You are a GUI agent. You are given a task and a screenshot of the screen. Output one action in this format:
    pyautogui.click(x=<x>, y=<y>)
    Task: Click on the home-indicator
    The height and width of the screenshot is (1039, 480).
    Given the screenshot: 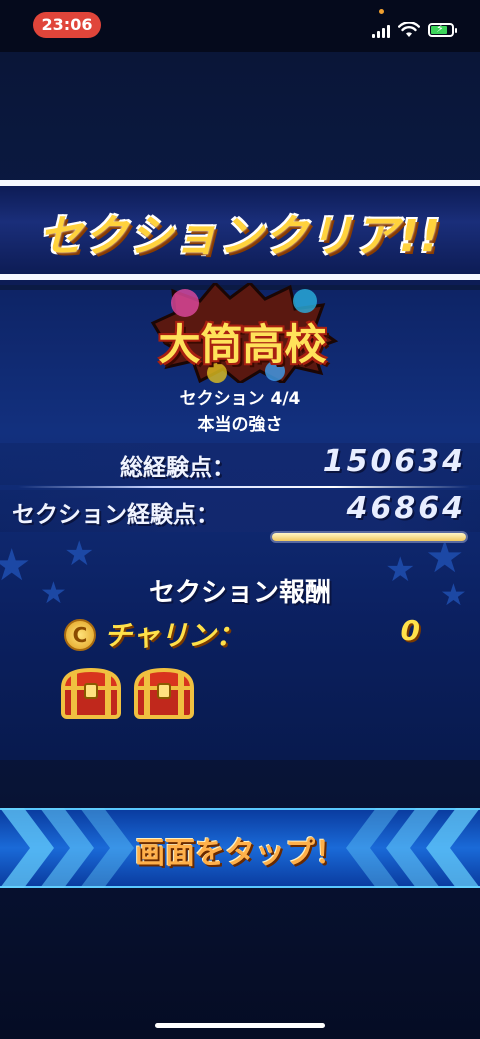 What is the action you would take?
    pyautogui.click(x=240, y=1025)
    